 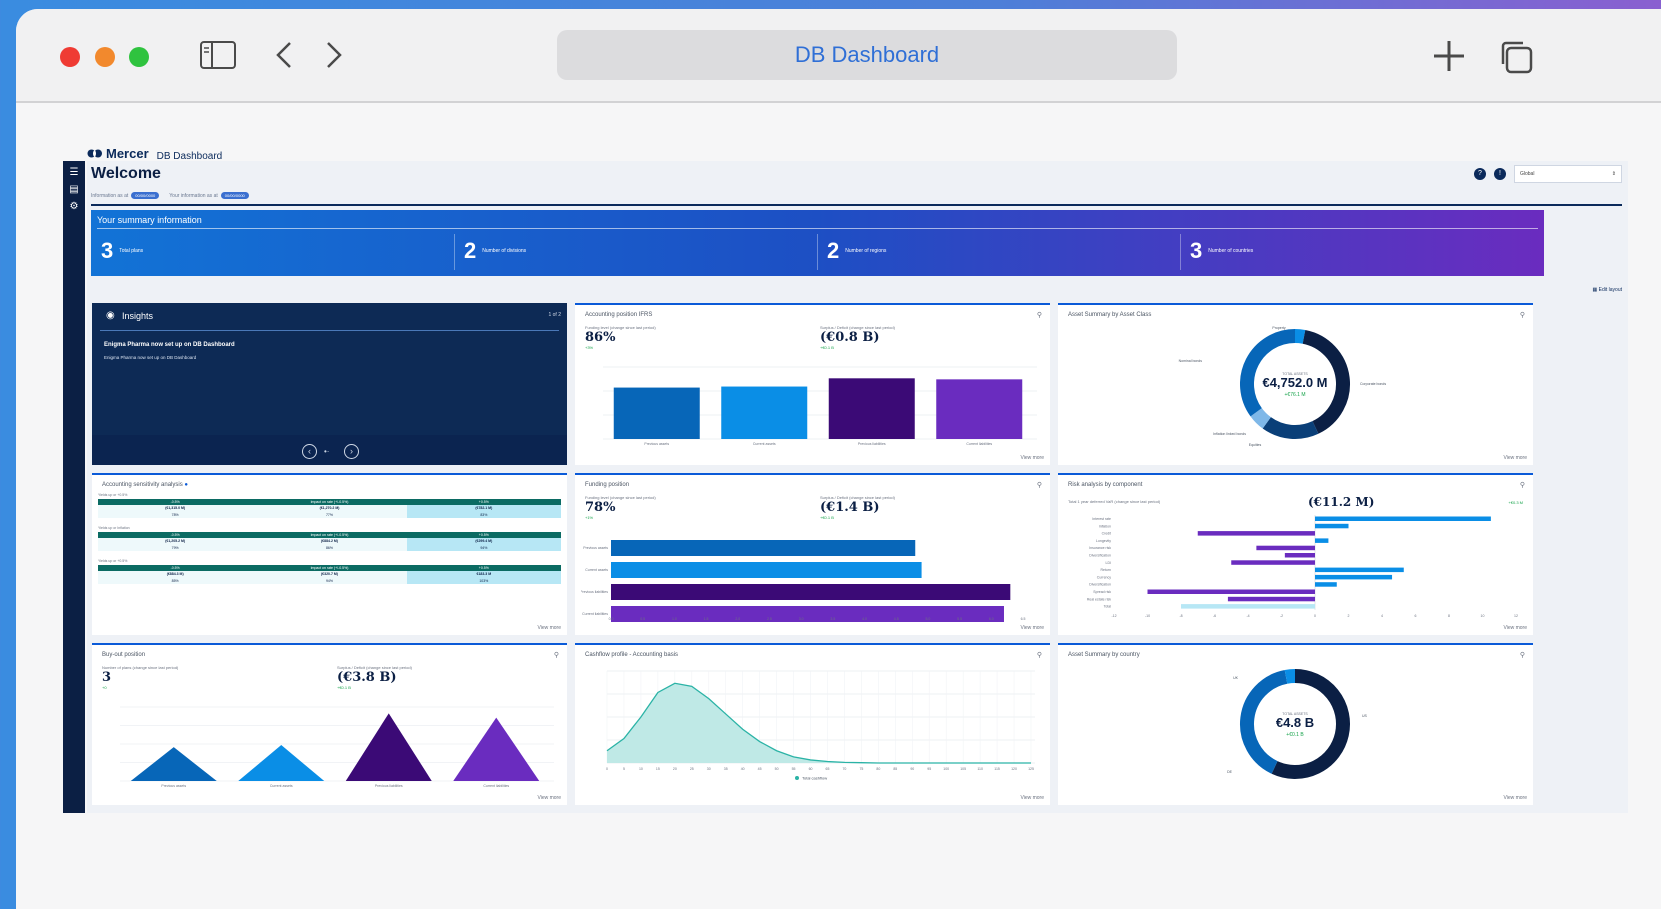 I want to click on brand-subtitle: DB Dashboard, so click(x=189, y=156).